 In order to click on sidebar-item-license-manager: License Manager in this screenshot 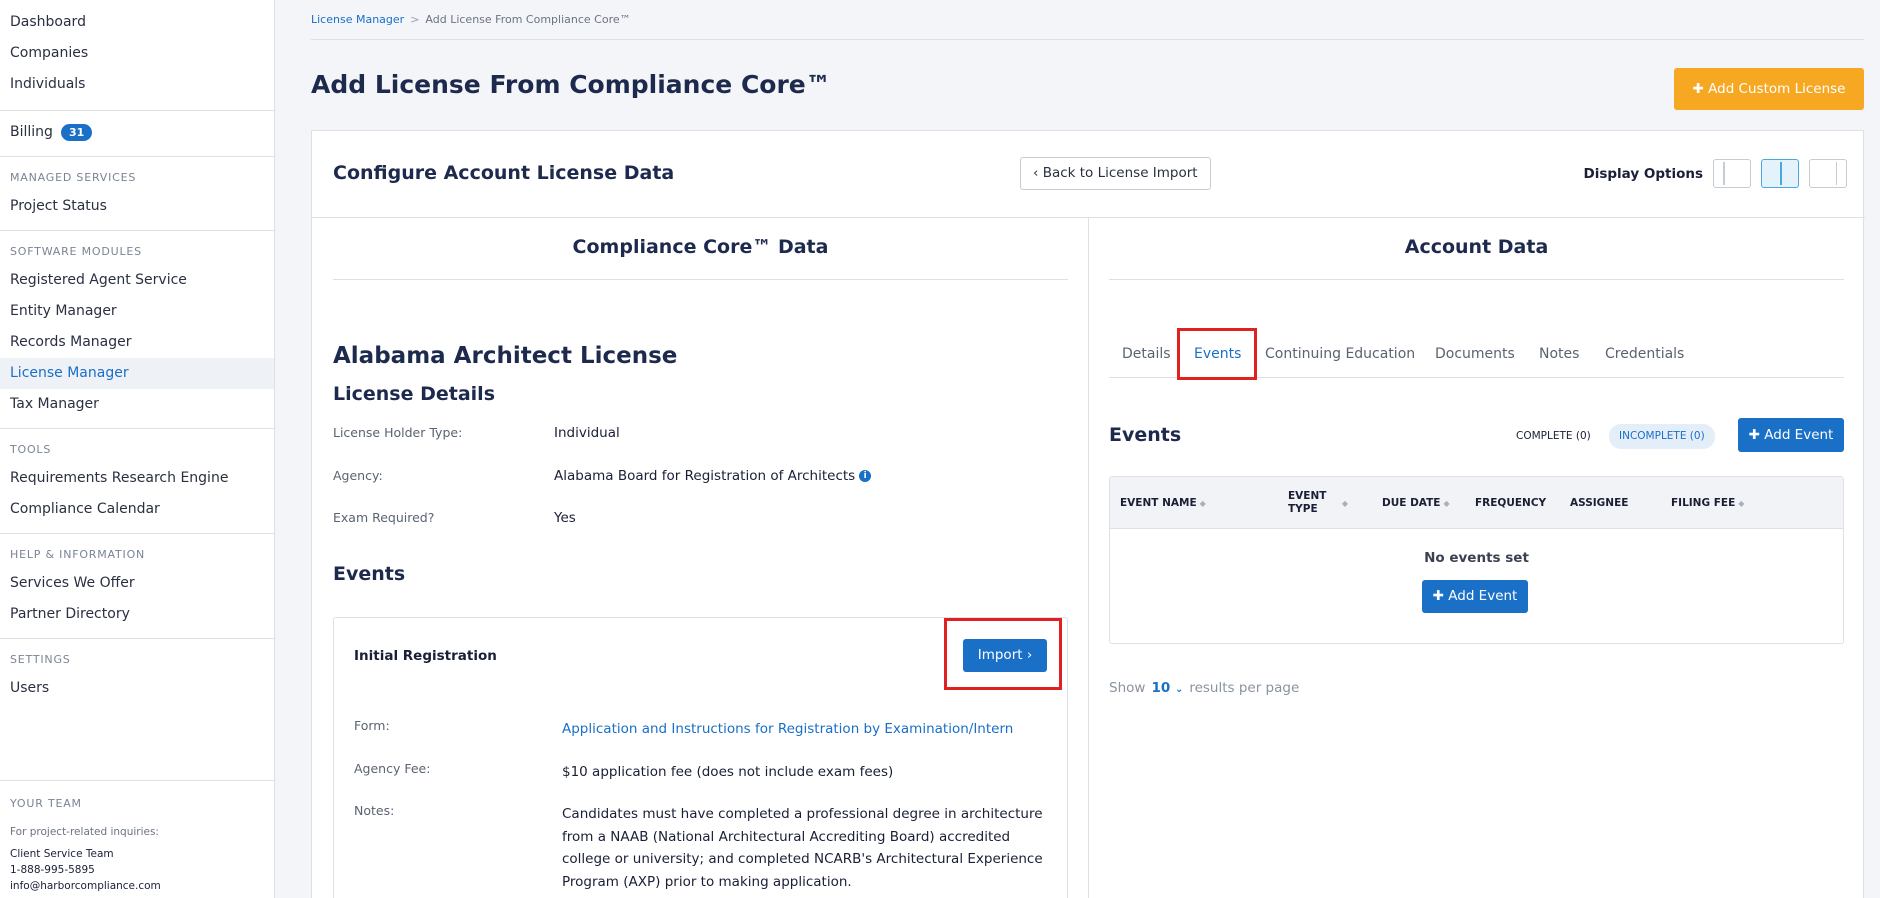, I will do `click(137, 373)`.